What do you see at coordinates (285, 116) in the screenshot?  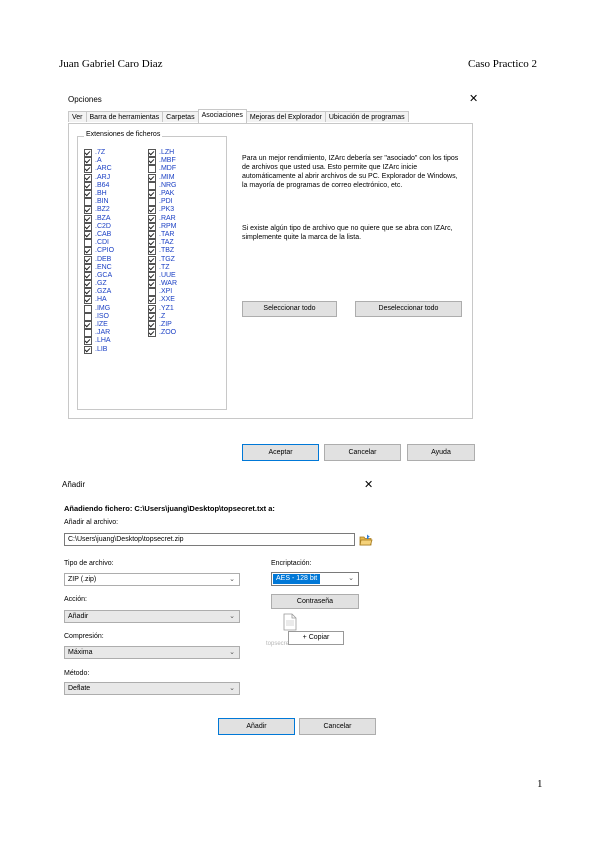 I see `tab-mejoras-explorador: Mejoras del Explorador` at bounding box center [285, 116].